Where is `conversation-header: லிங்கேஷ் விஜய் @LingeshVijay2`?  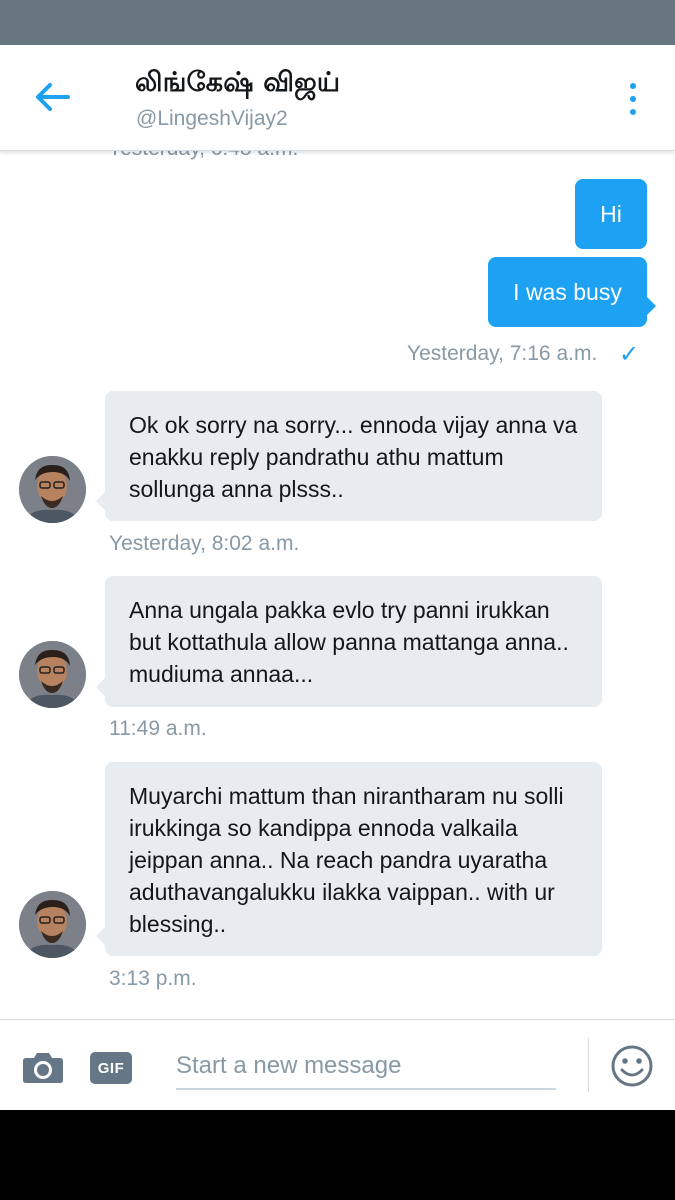 conversation-header: லிங்கேஷ் விஜய் @LingeshVijay2 is located at coordinates (337, 98).